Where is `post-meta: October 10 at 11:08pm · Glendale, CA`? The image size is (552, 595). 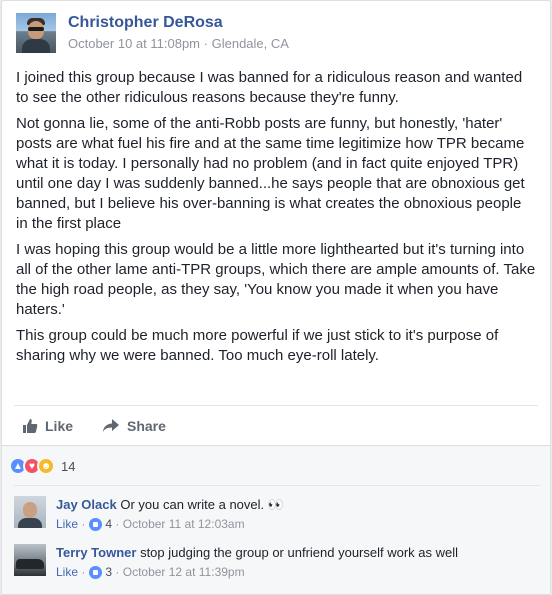 post-meta: October 10 at 11:08pm · Glendale, CA is located at coordinates (178, 43).